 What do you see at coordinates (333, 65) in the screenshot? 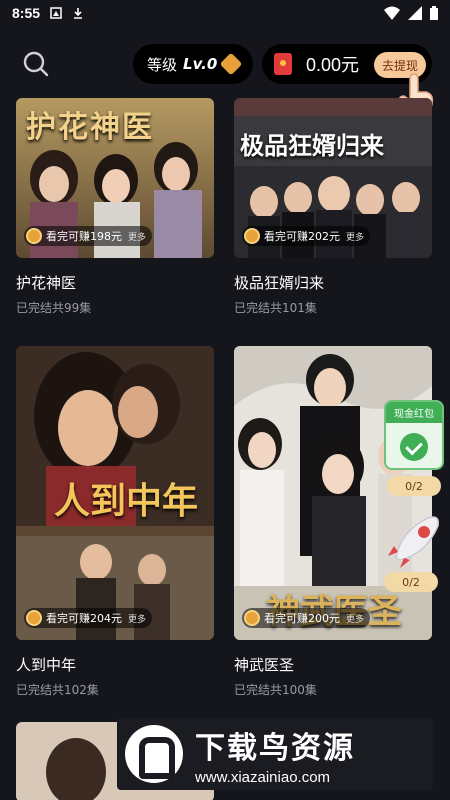
I see `balance-amount: 0.00元` at bounding box center [333, 65].